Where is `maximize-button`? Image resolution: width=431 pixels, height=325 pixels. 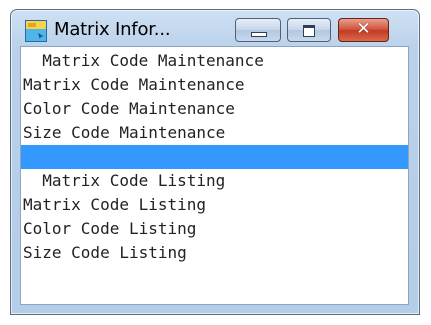 maximize-button is located at coordinates (309, 30).